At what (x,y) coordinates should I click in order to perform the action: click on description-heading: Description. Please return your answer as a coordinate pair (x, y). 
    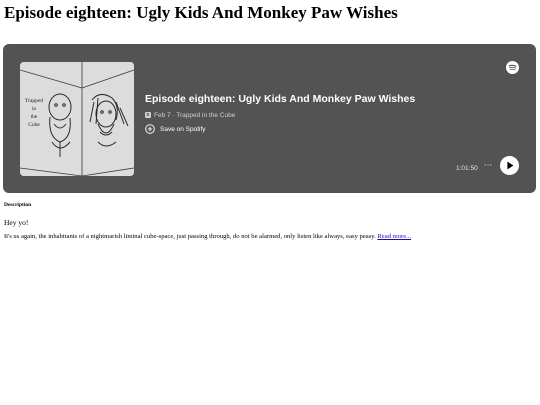
    Looking at the image, I should click on (18, 205).